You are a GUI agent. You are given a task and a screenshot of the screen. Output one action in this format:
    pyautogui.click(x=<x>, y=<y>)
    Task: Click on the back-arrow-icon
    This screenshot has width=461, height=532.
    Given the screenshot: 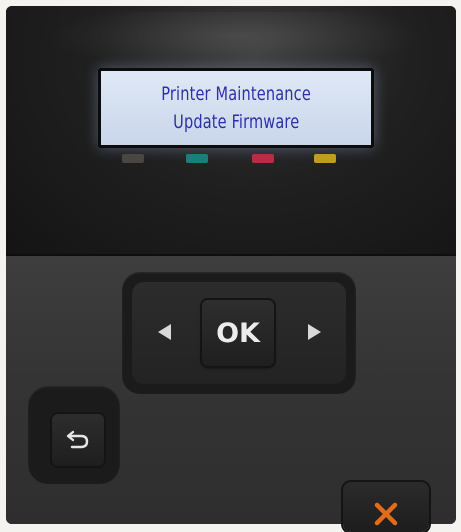 What is the action you would take?
    pyautogui.click(x=77, y=439)
    